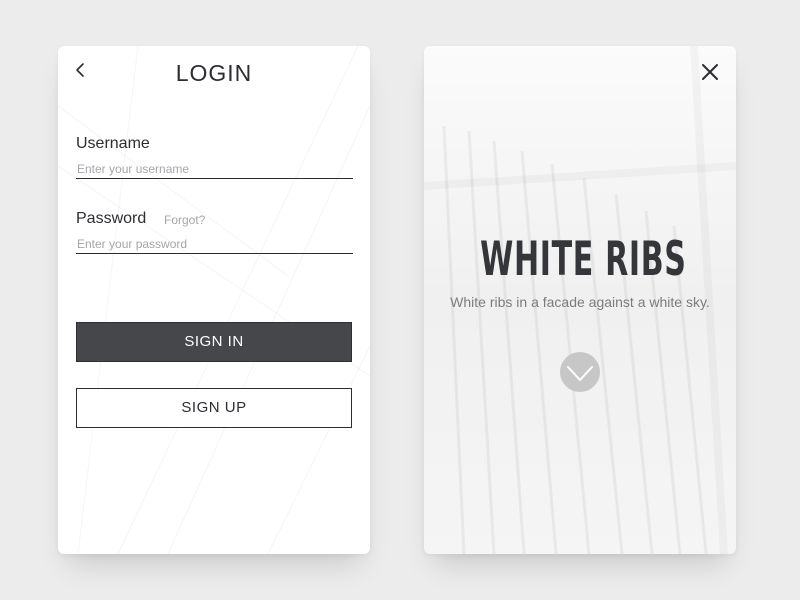 This screenshot has width=800, height=600. Describe the element at coordinates (583, 259) in the screenshot. I see `hero-title: WHITE RIBS` at that location.